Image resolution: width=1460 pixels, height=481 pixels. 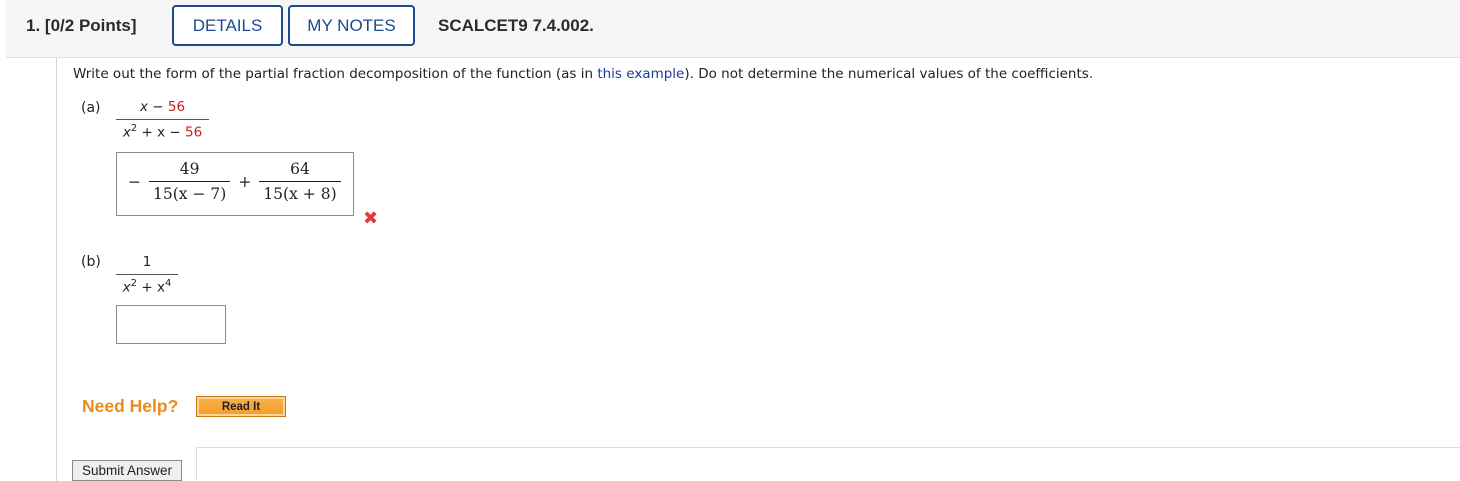 I want to click on plus-sign: +, so click(x=245, y=181).